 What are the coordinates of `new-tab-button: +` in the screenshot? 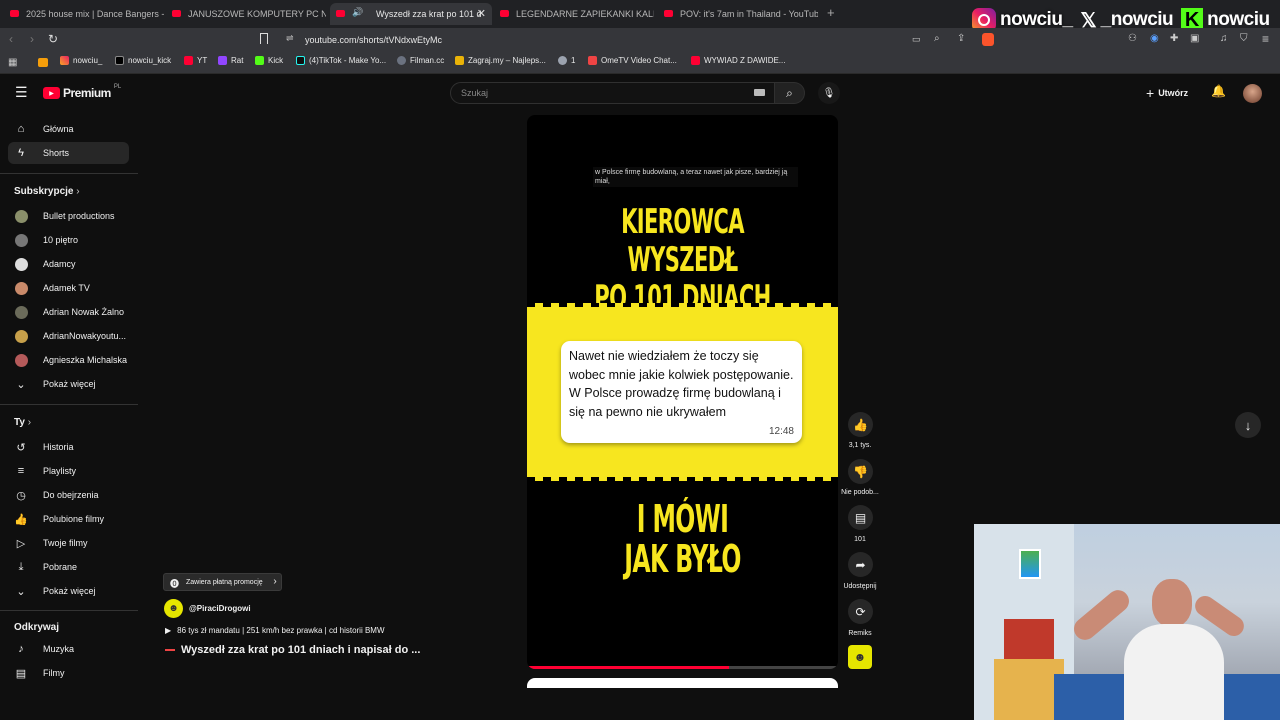 It's located at (831, 12).